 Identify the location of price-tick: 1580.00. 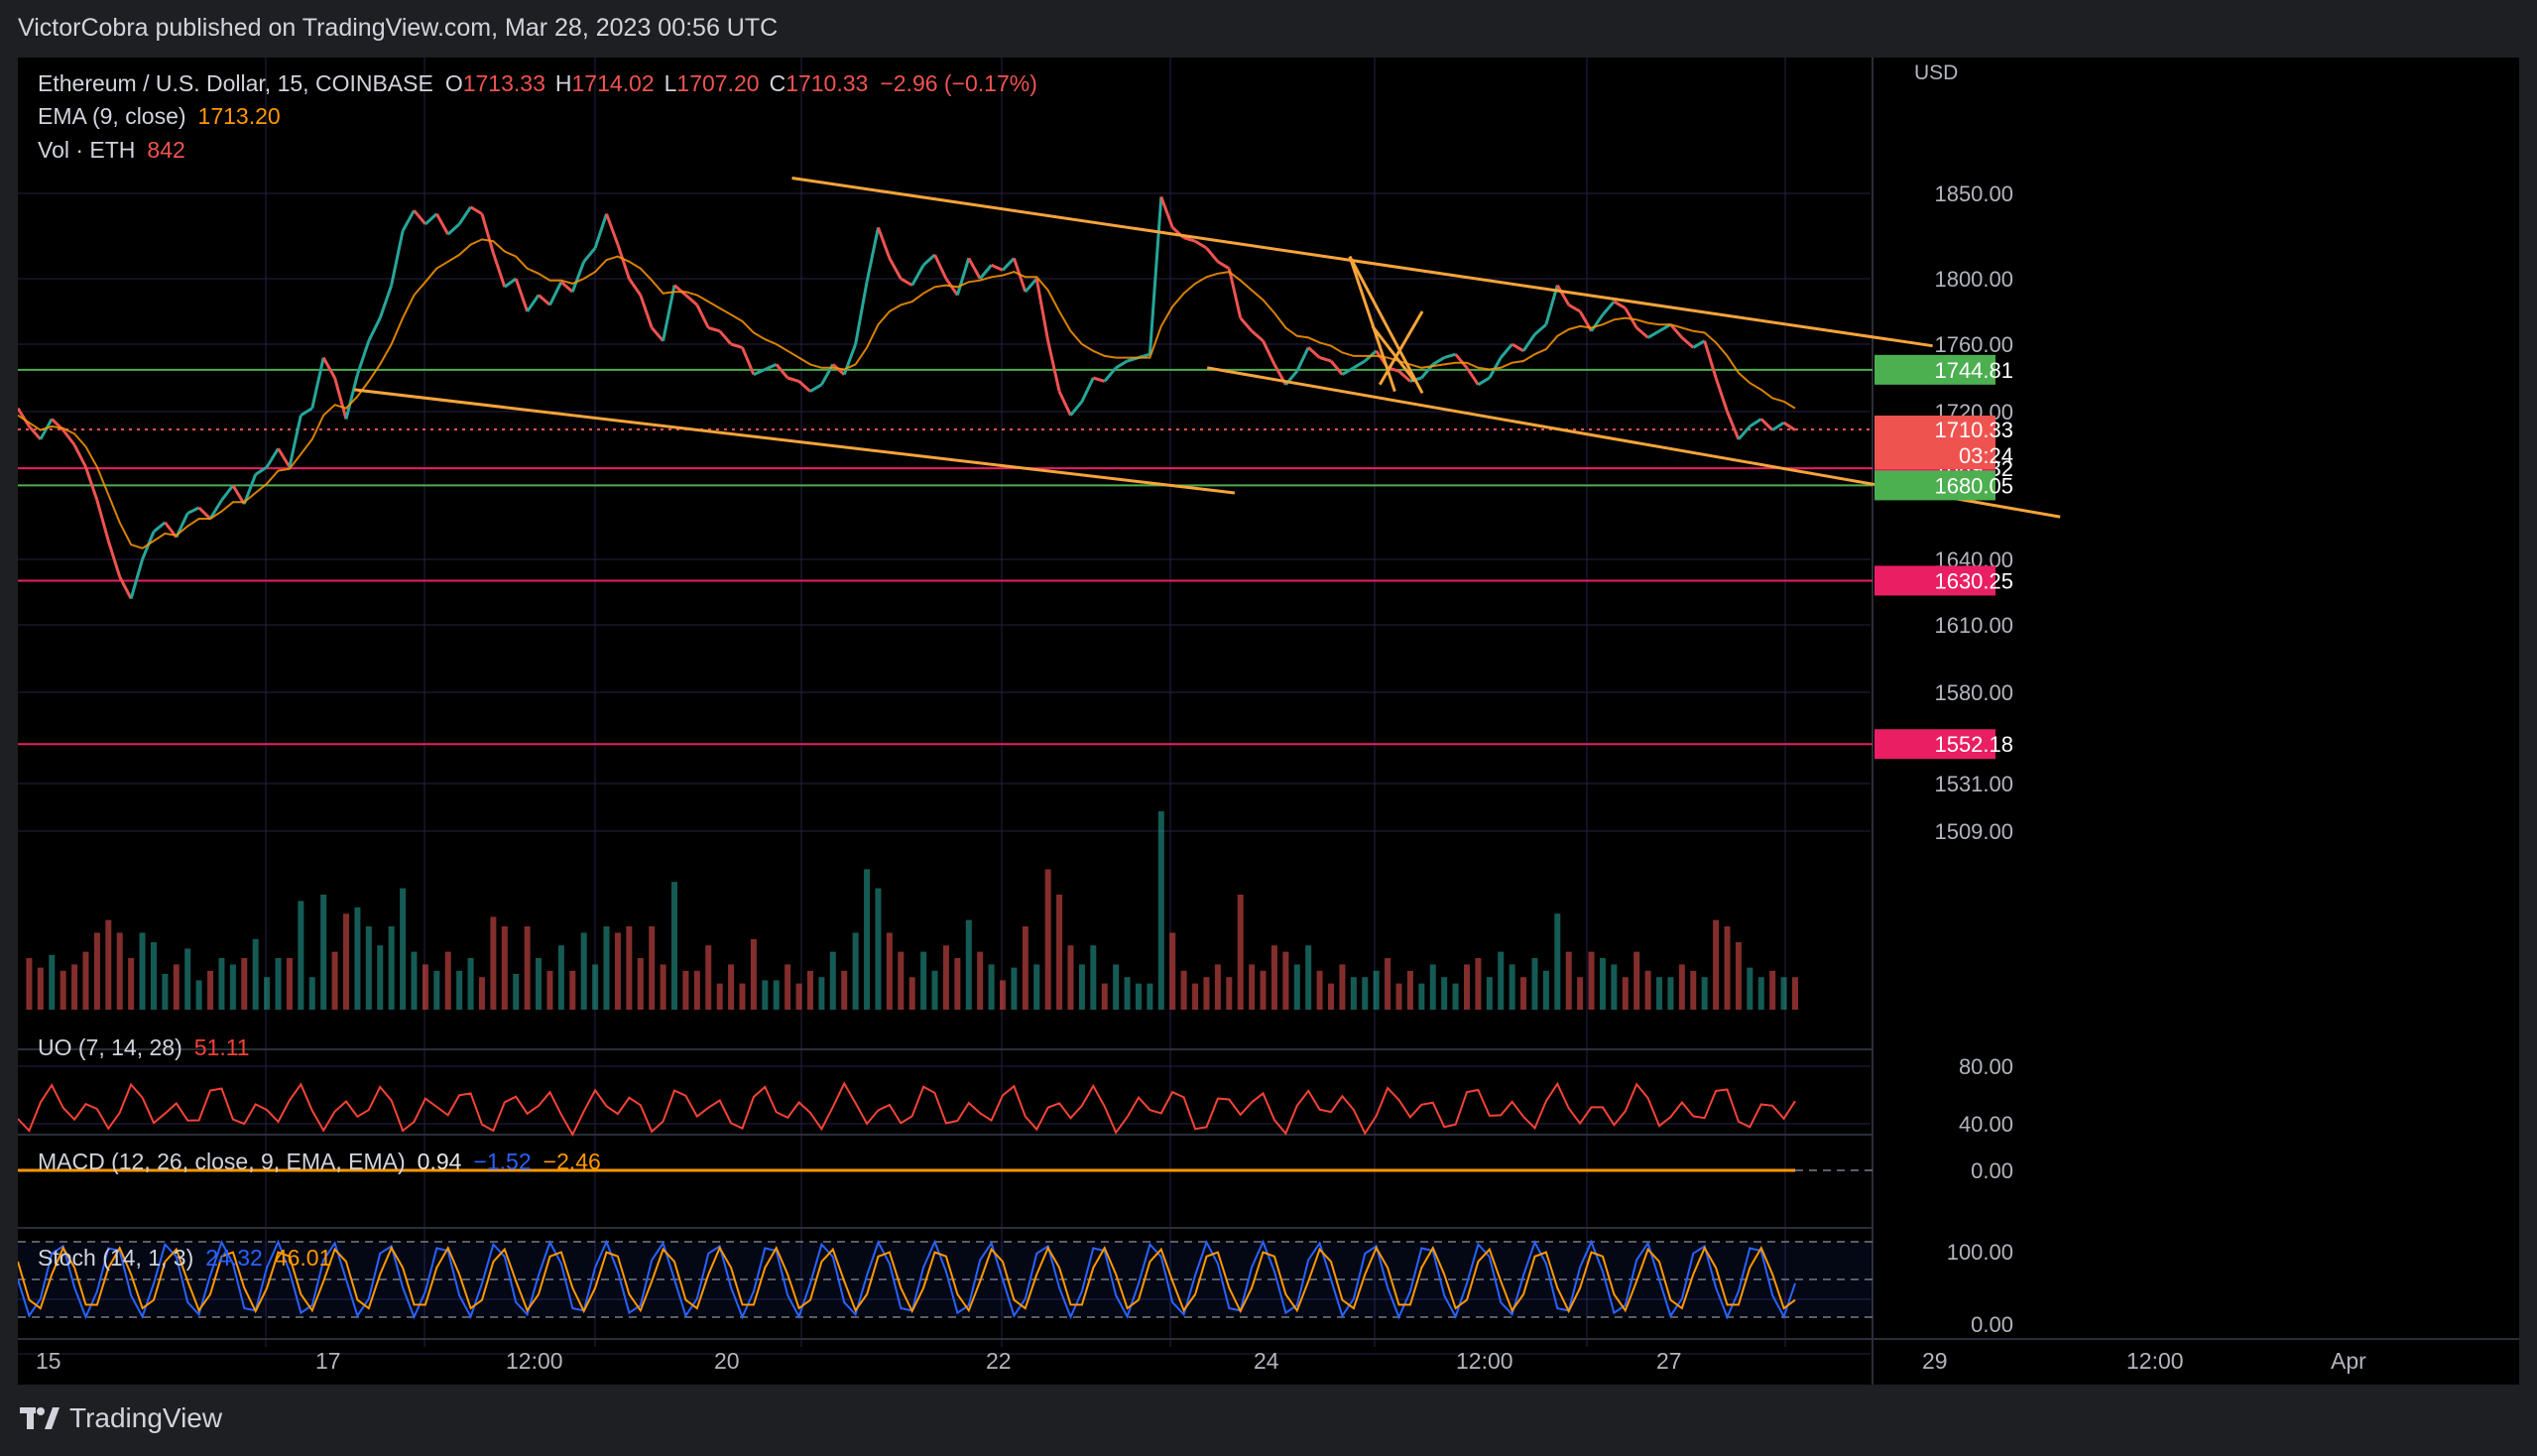
(1973, 692).